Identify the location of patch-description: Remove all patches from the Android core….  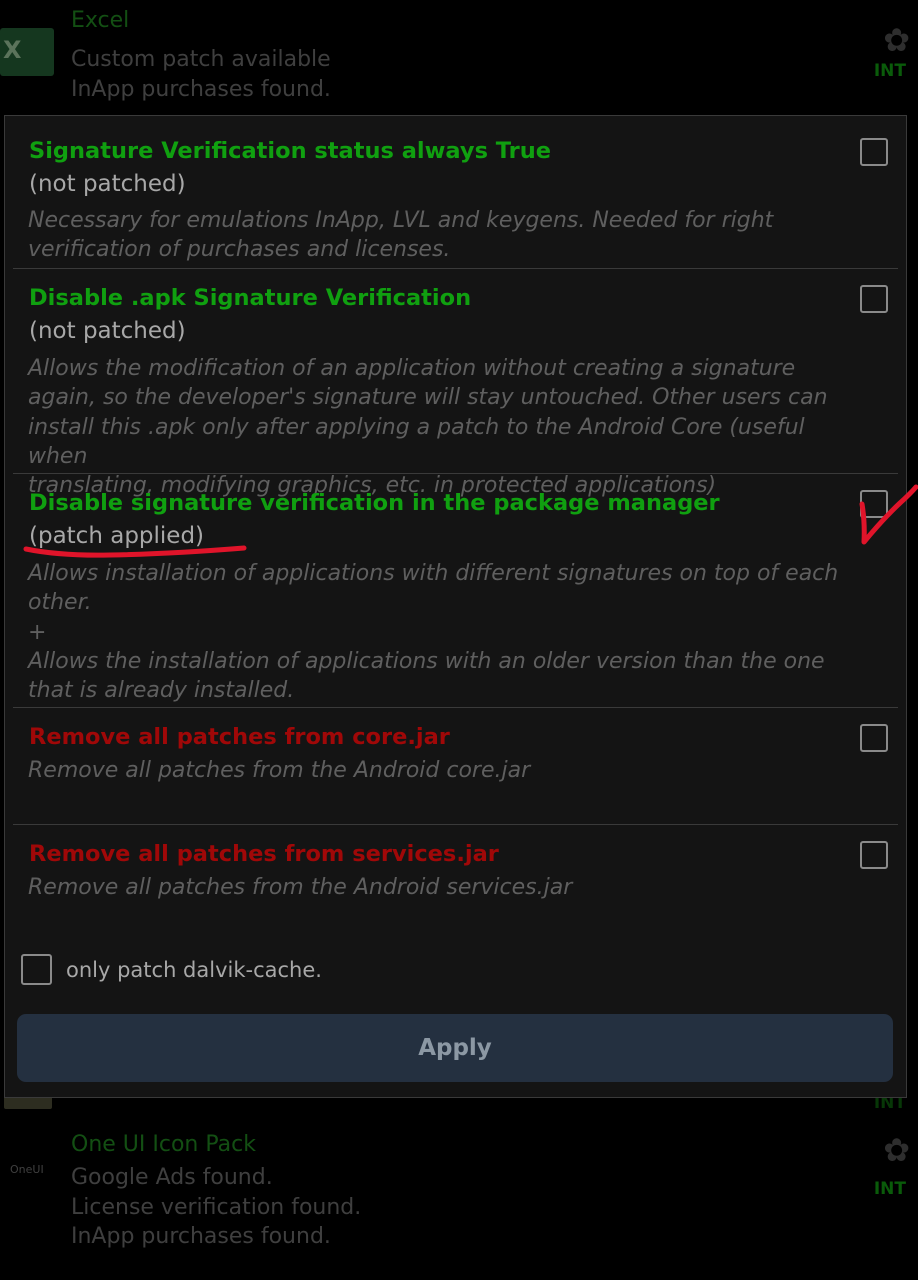
(279, 770).